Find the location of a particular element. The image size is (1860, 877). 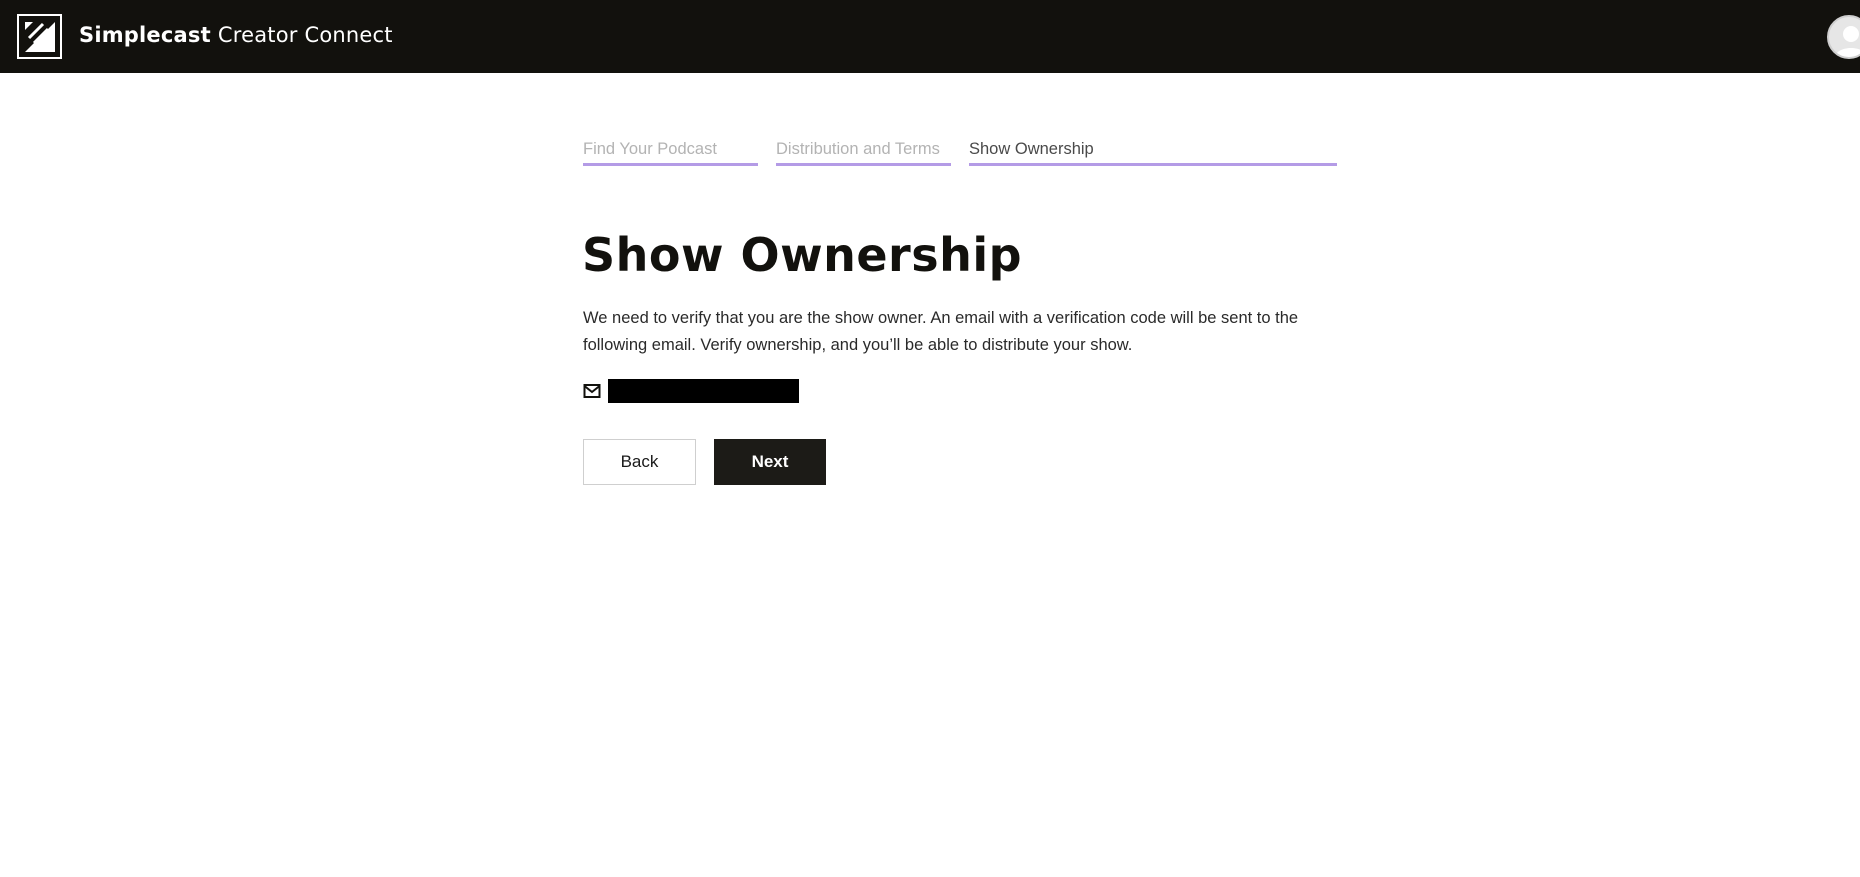

next-button: Next is located at coordinates (770, 462).